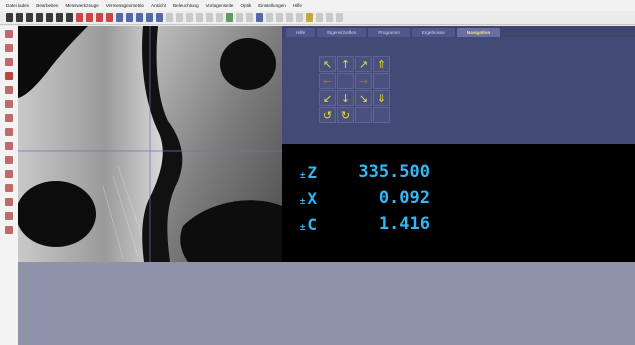 The image size is (635, 345). I want to click on menu-edit: Bearbeiten, so click(47, 5).